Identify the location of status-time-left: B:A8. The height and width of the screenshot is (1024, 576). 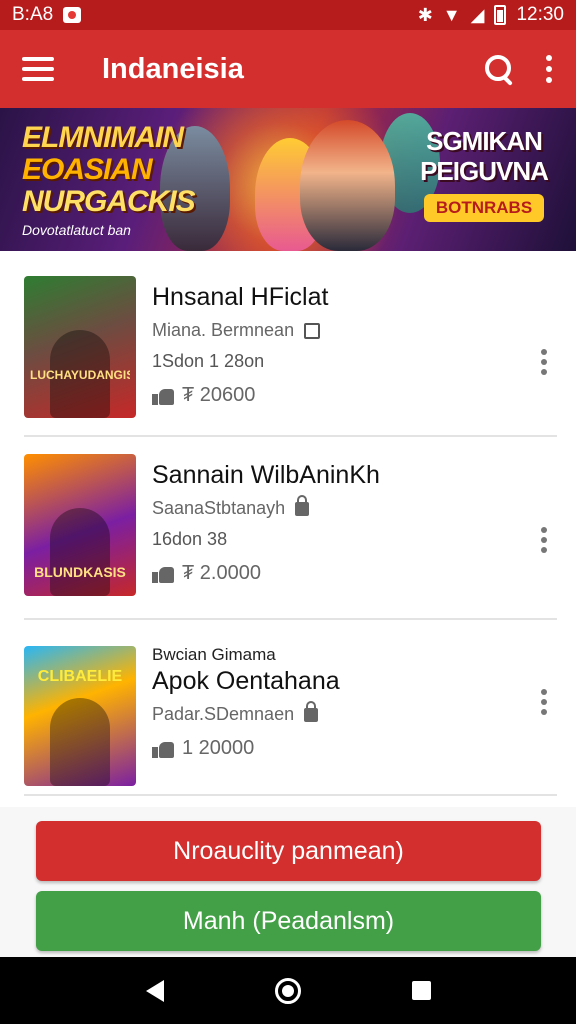
(33, 14).